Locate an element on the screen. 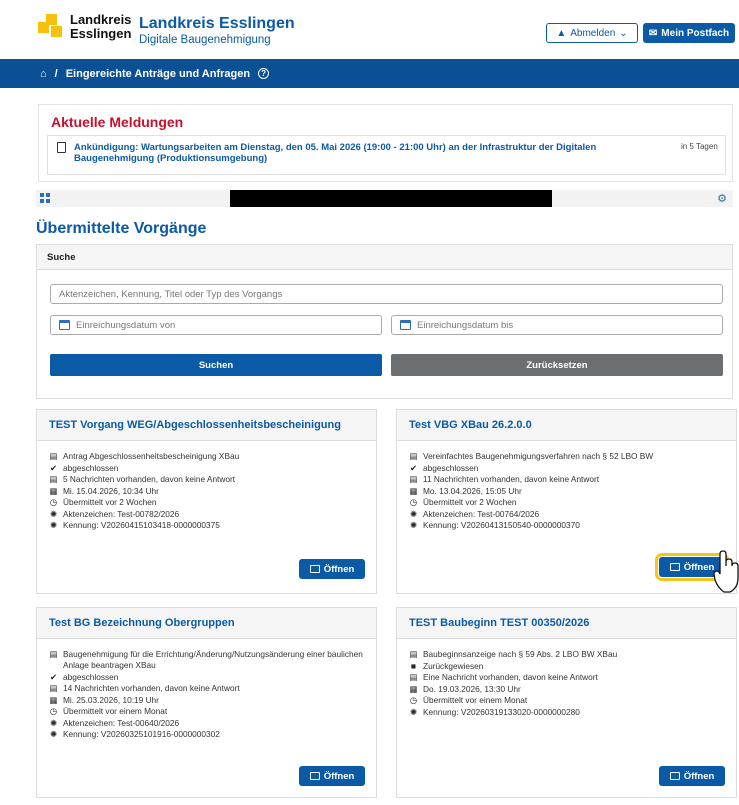  document-icon is located at coordinates (61, 147).